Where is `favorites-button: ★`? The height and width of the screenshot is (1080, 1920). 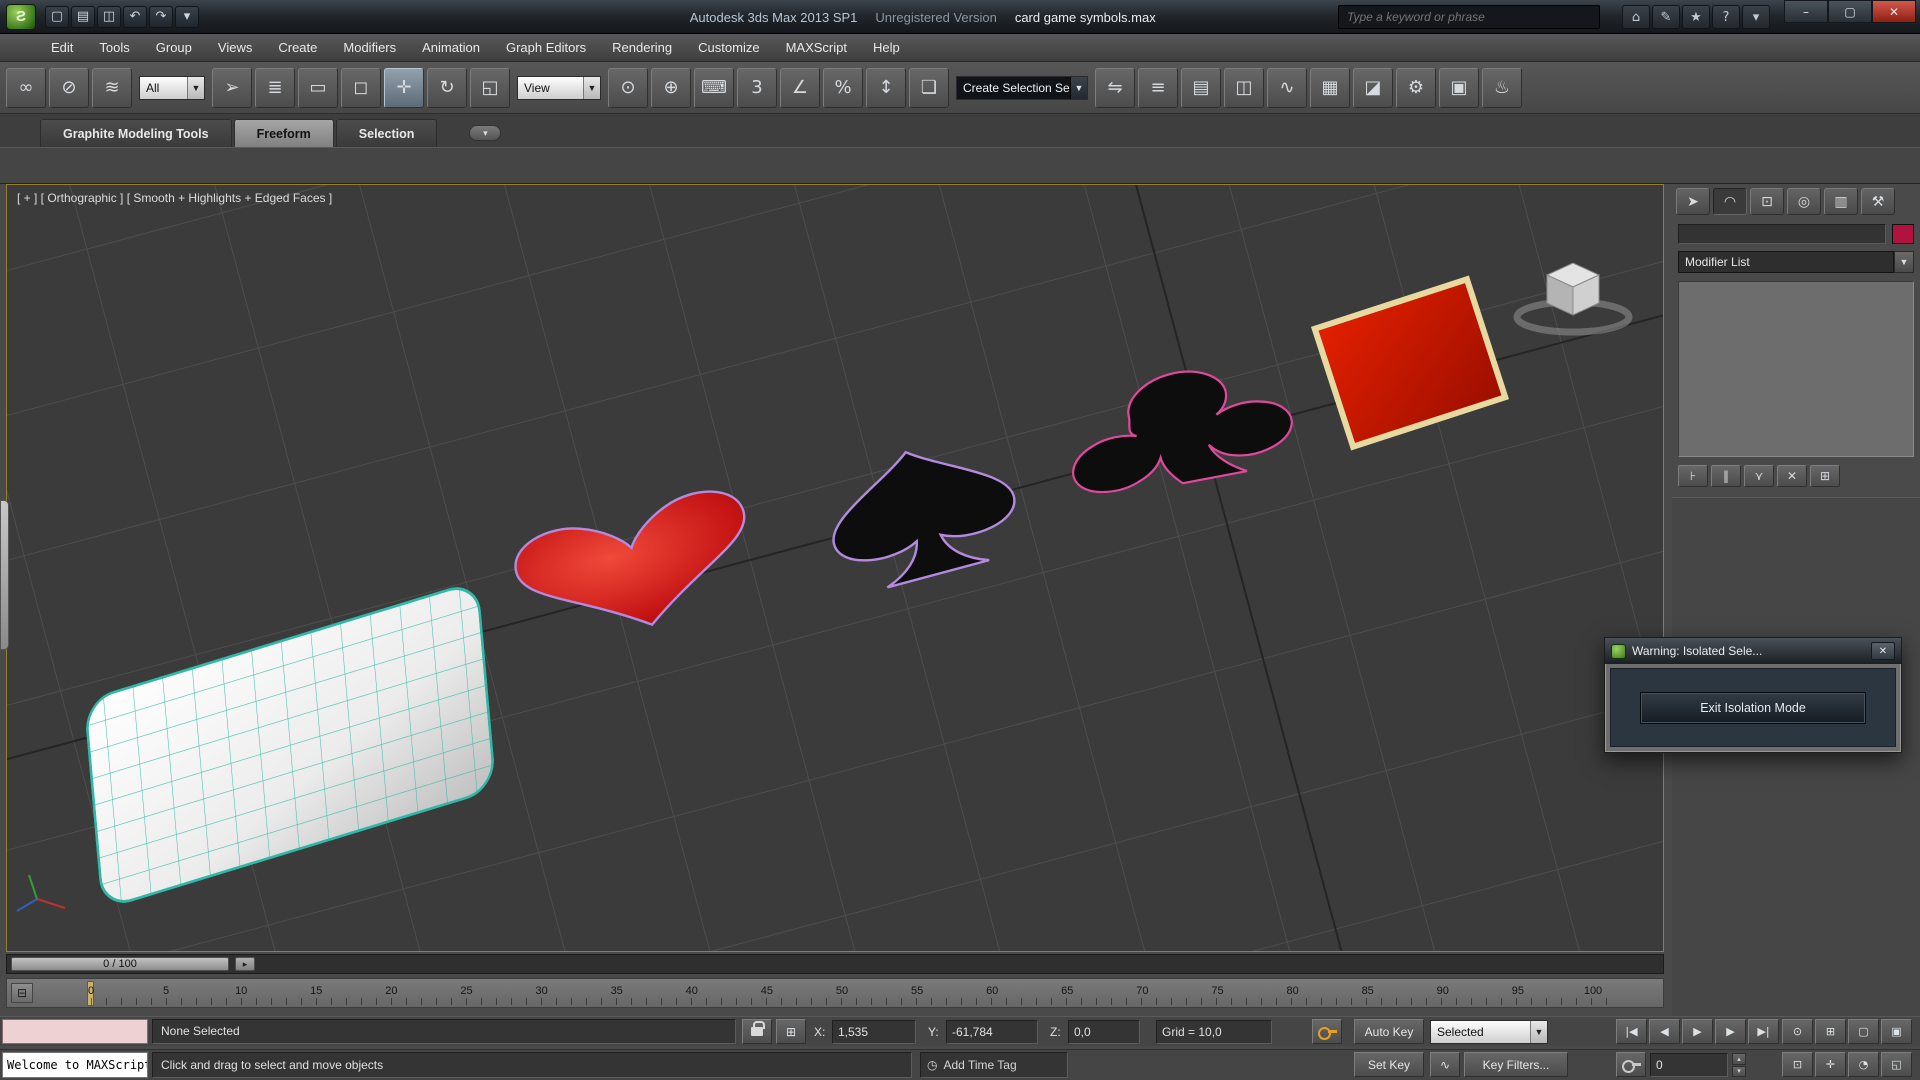 favorites-button: ★ is located at coordinates (1696, 17).